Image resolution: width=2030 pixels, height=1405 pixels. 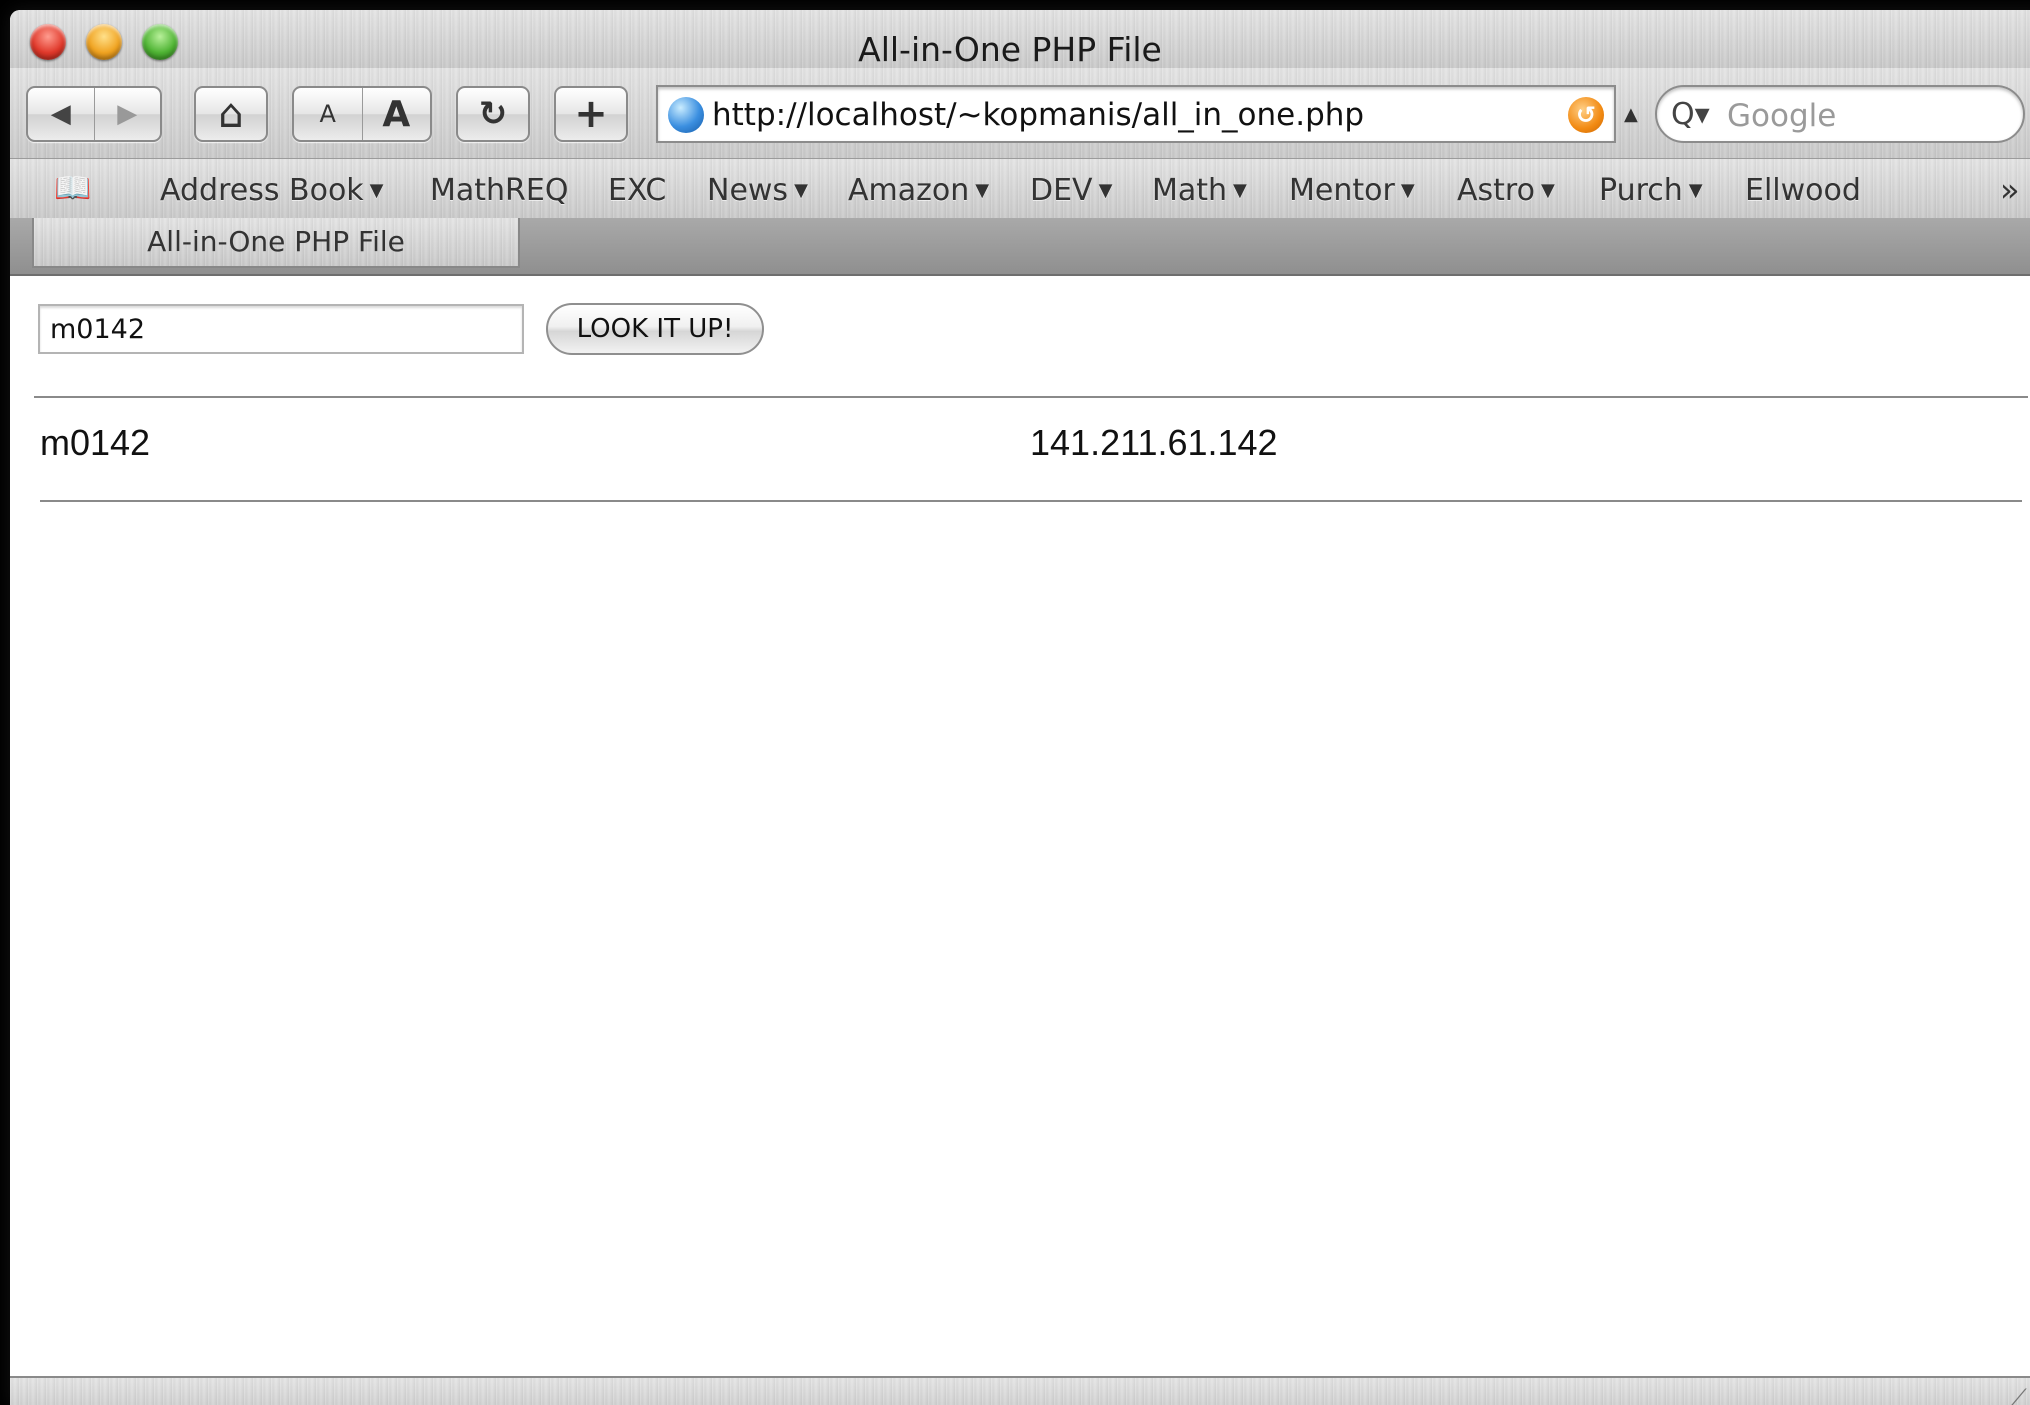 What do you see at coordinates (909, 190) in the screenshot?
I see `bookmark-label: Amazon` at bounding box center [909, 190].